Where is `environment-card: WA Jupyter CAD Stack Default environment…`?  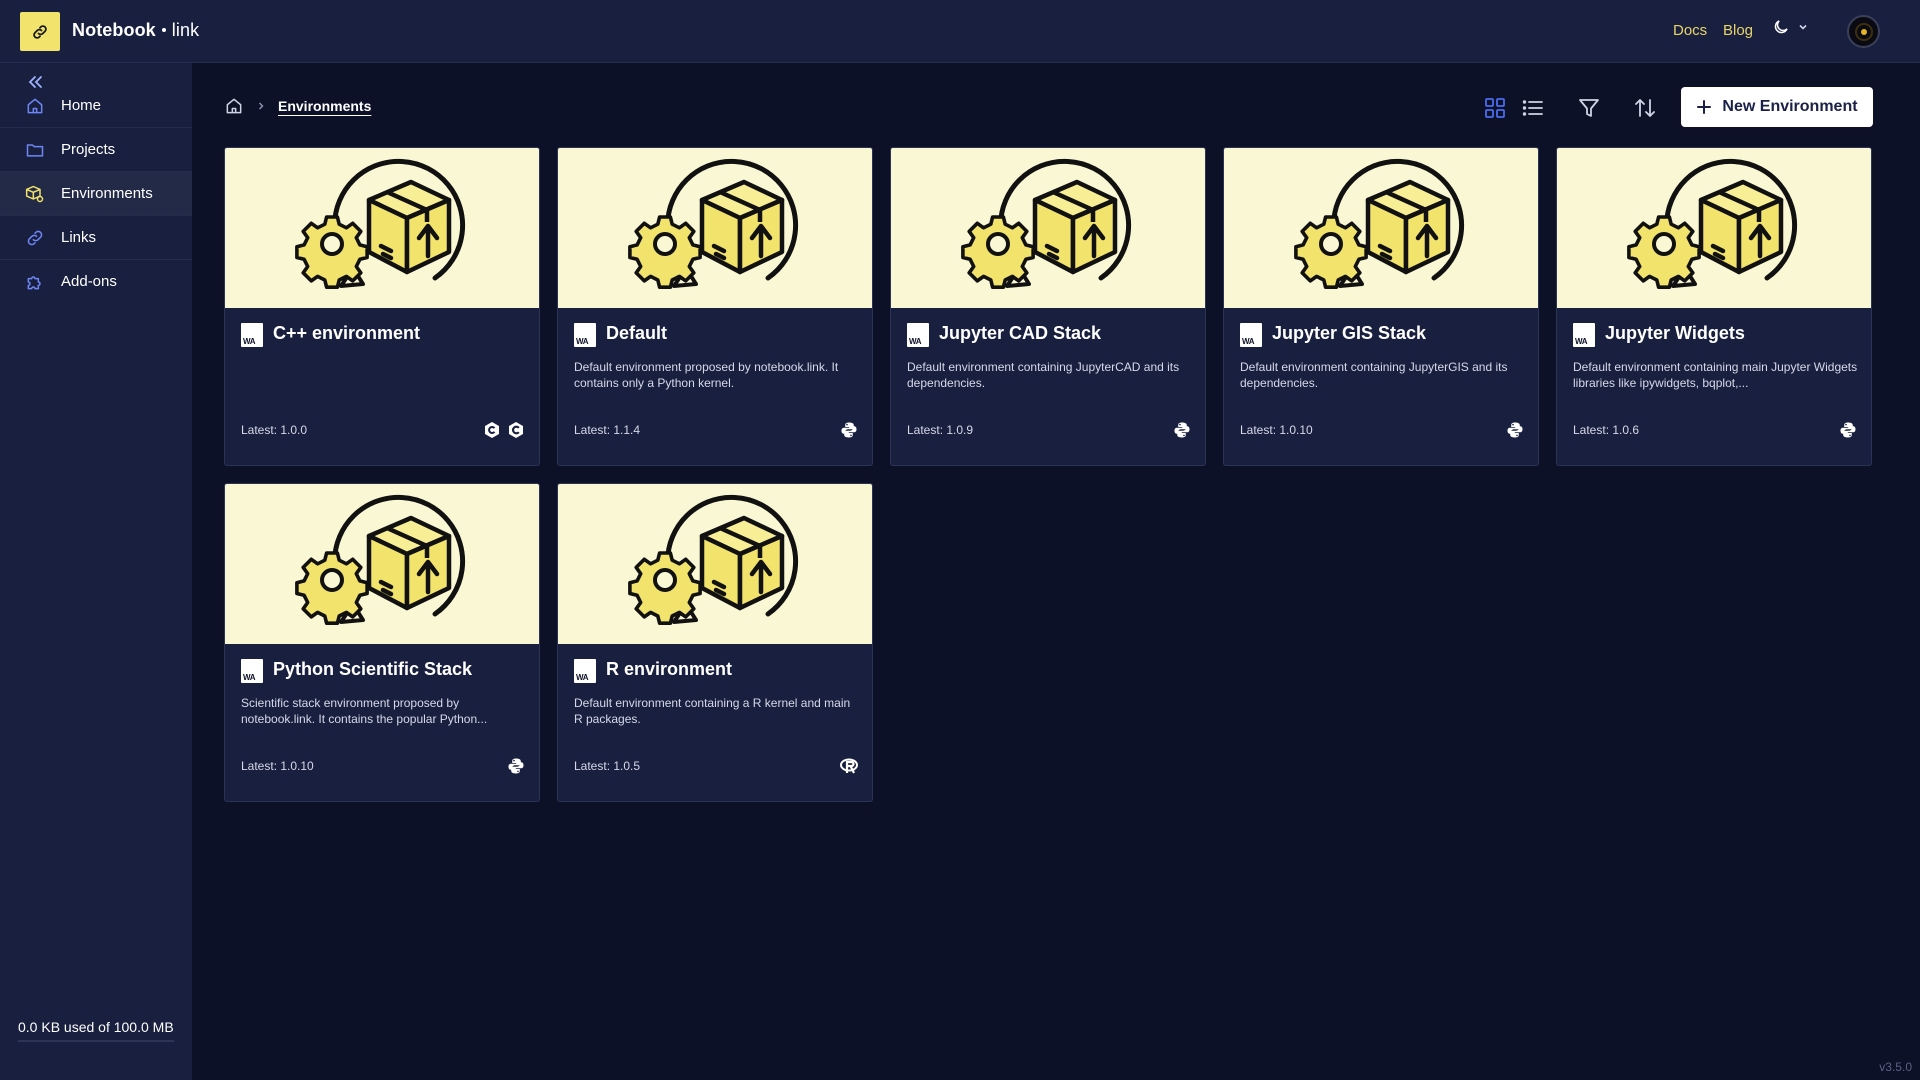
environment-card: WA Jupyter CAD Stack Default environment… is located at coordinates (1048, 306).